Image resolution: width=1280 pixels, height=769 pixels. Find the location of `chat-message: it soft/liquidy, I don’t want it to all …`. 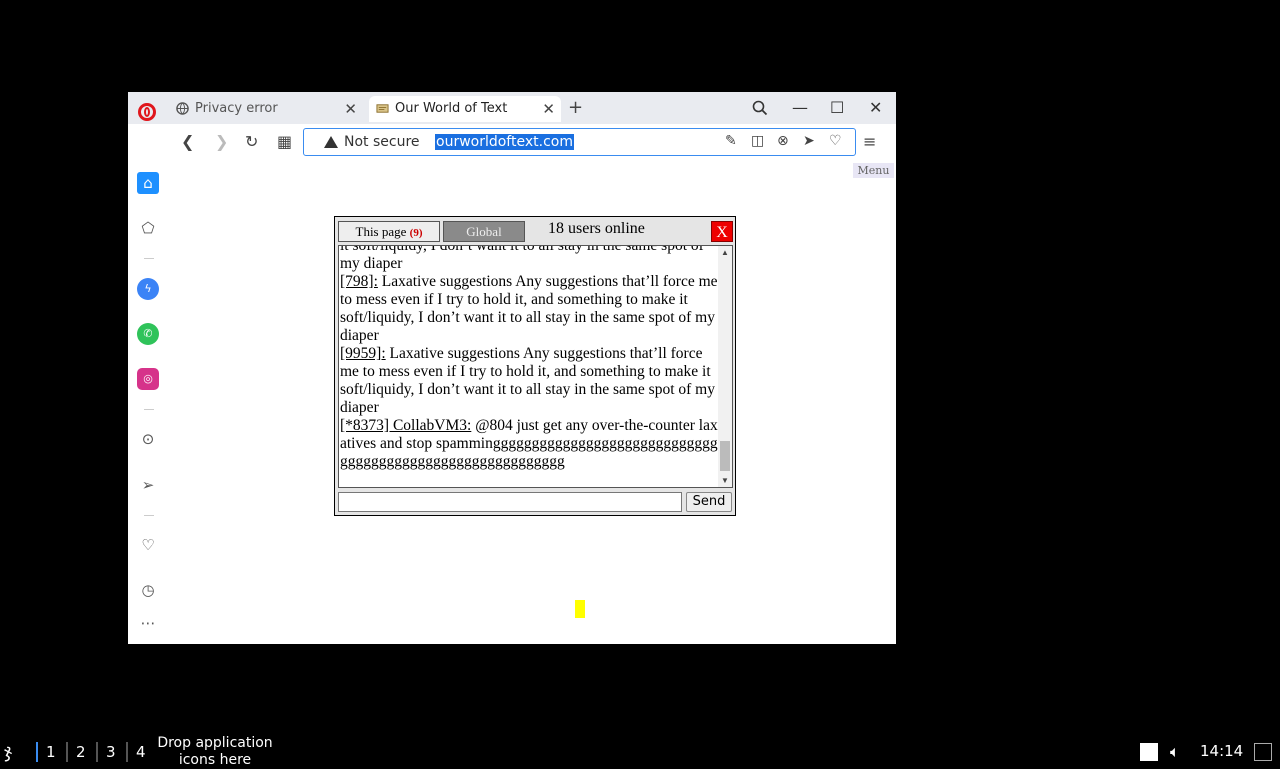

chat-message: it soft/liquidy, I don’t want it to all … is located at coordinates (529, 259).